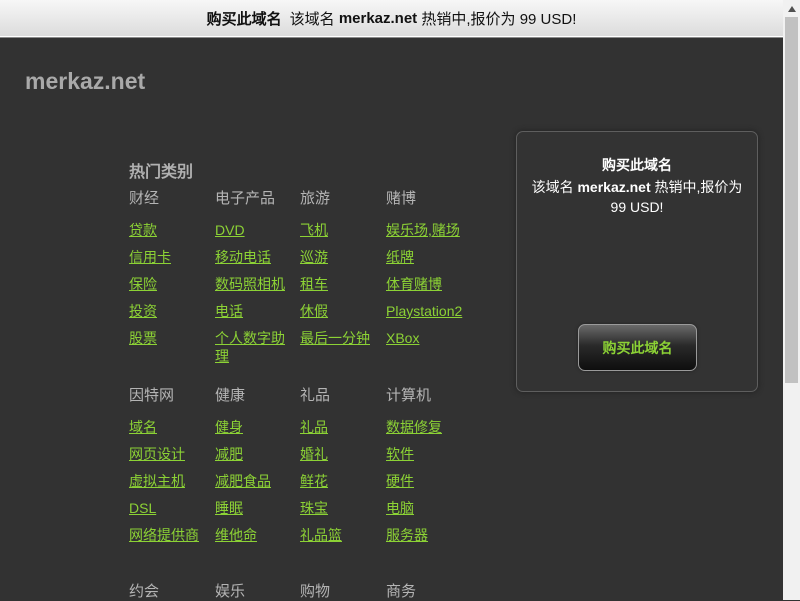  Describe the element at coordinates (400, 454) in the screenshot. I see `category-link: 软件` at that location.